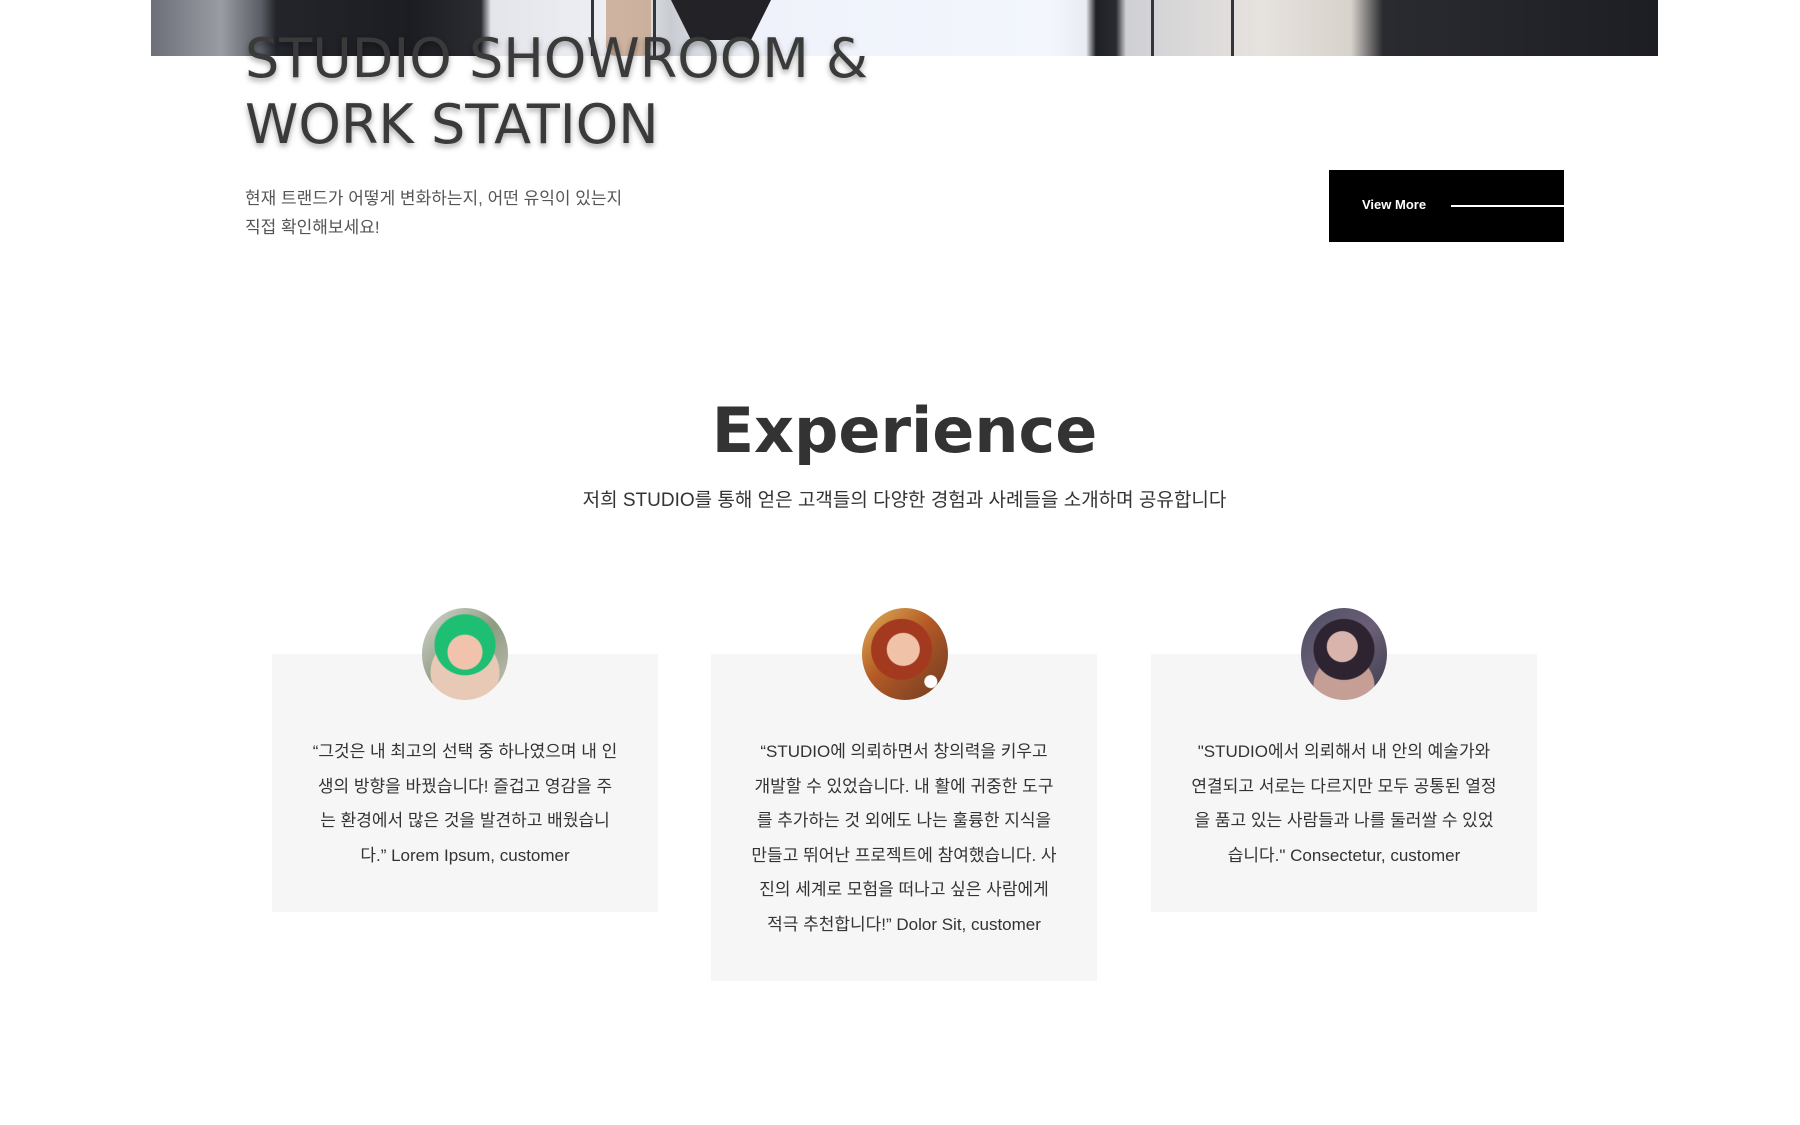  I want to click on view-more-label: View More, so click(1394, 204).